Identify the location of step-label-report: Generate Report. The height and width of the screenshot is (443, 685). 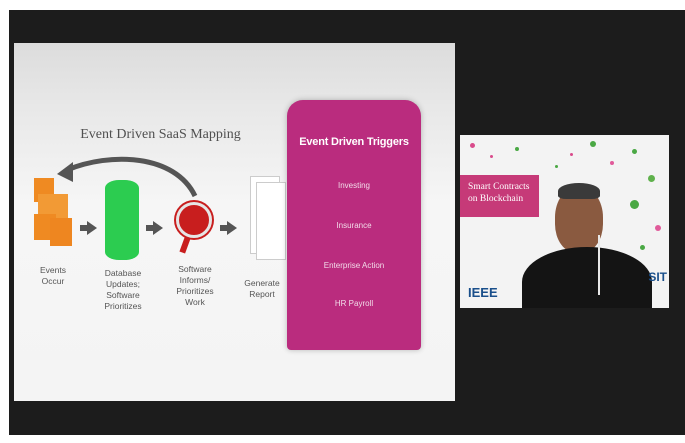
(262, 288).